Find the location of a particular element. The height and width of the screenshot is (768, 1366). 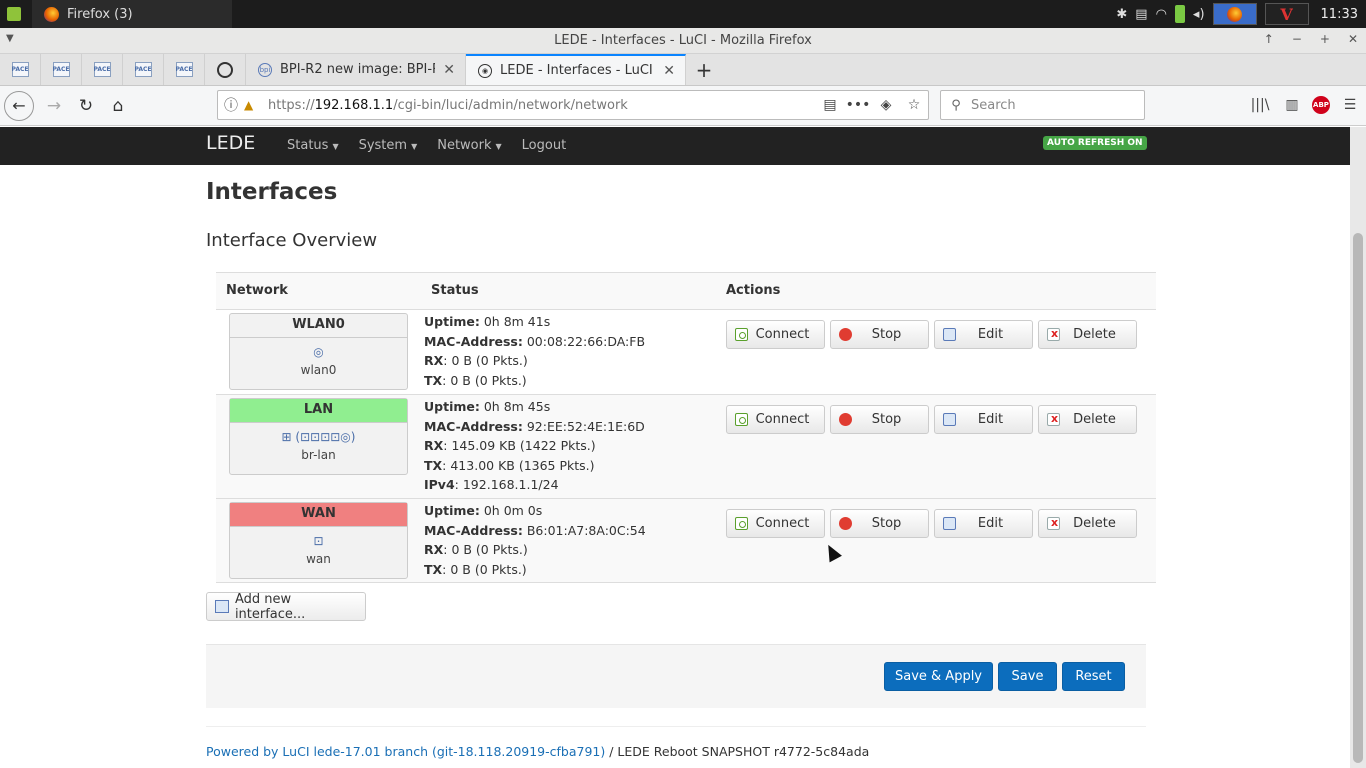

header-status: Status is located at coordinates (455, 290).